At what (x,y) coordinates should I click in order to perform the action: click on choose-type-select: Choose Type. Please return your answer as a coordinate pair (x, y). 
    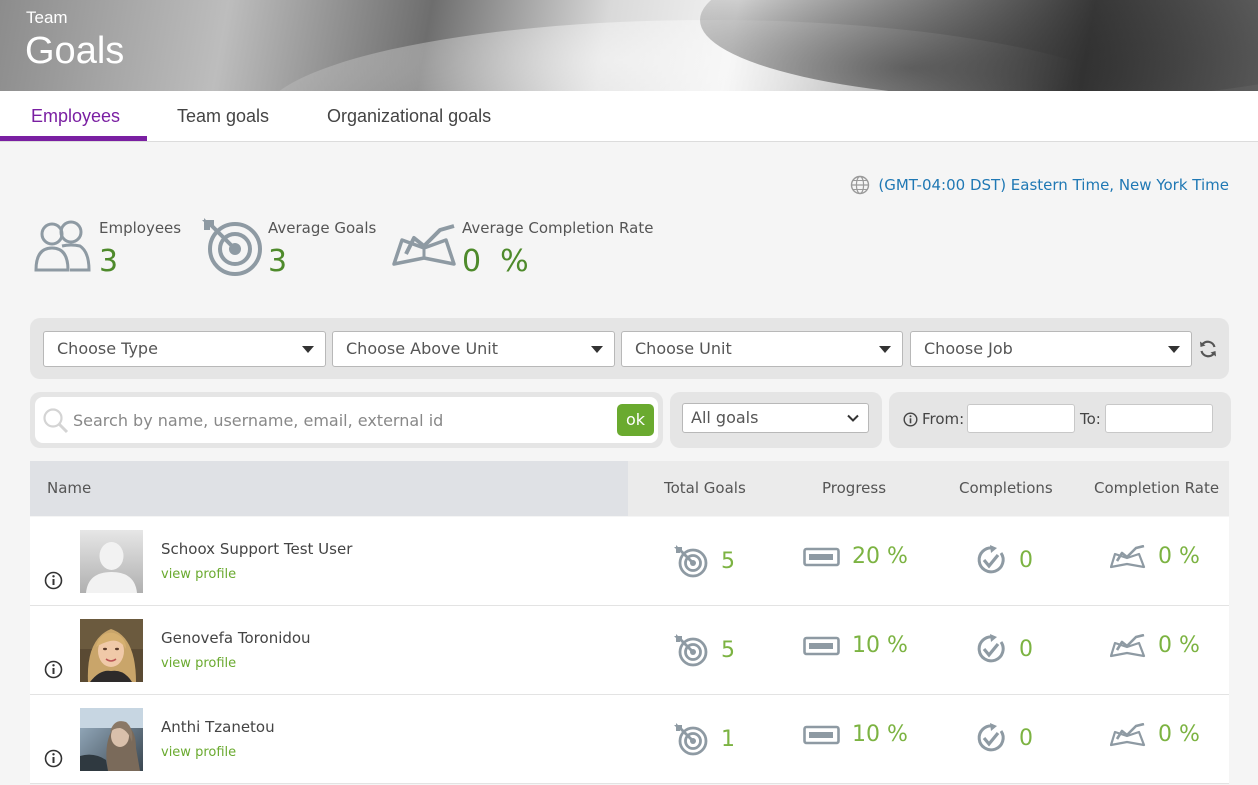
    Looking at the image, I should click on (184, 349).